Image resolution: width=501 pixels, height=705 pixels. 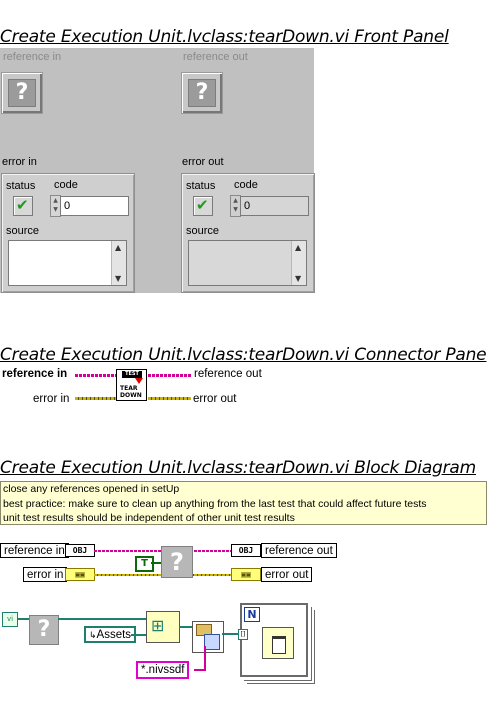 I want to click on ref-wire, so click(x=23, y=619).